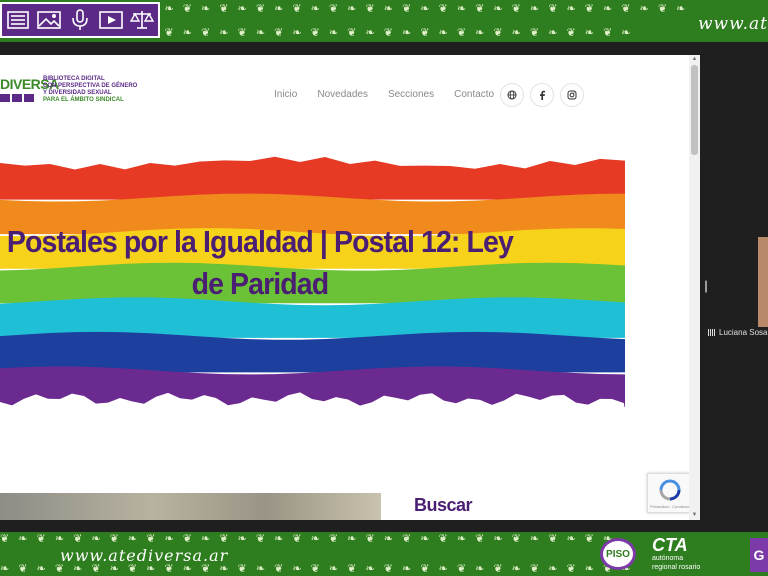  Describe the element at coordinates (29, 84) in the screenshot. I see `logo-wordmark: DIVERSA` at that location.